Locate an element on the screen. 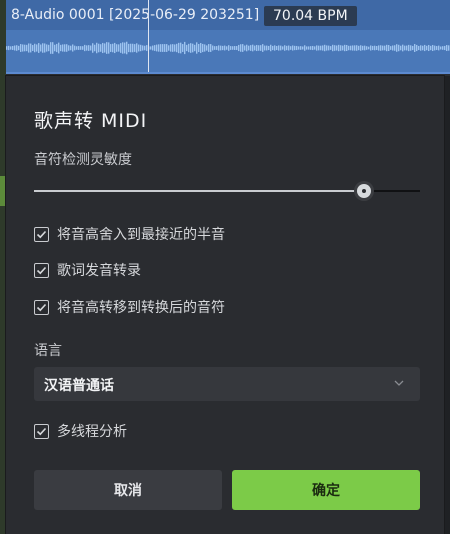 The image size is (450, 534). slider-fill is located at coordinates (199, 191).